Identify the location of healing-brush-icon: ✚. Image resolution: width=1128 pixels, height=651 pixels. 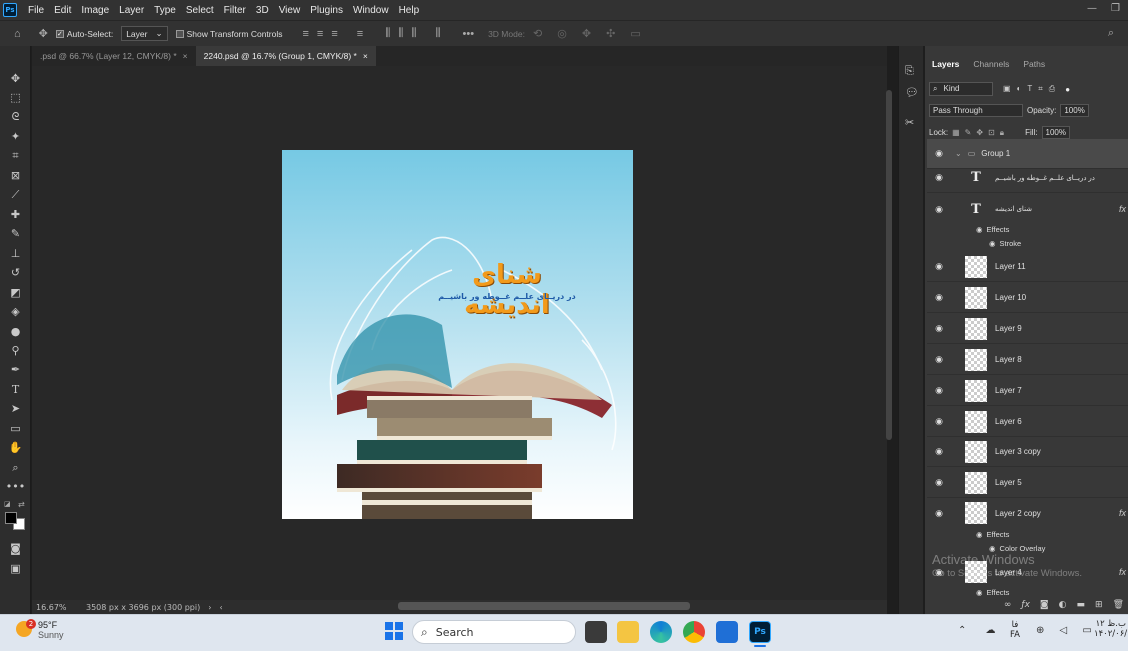
(15, 214).